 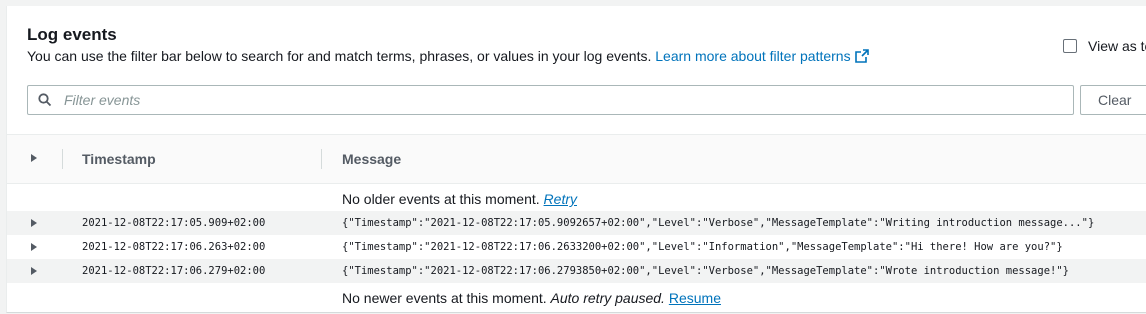 What do you see at coordinates (441, 199) in the screenshot?
I see `older-events-text: No older events at this moment.` at bounding box center [441, 199].